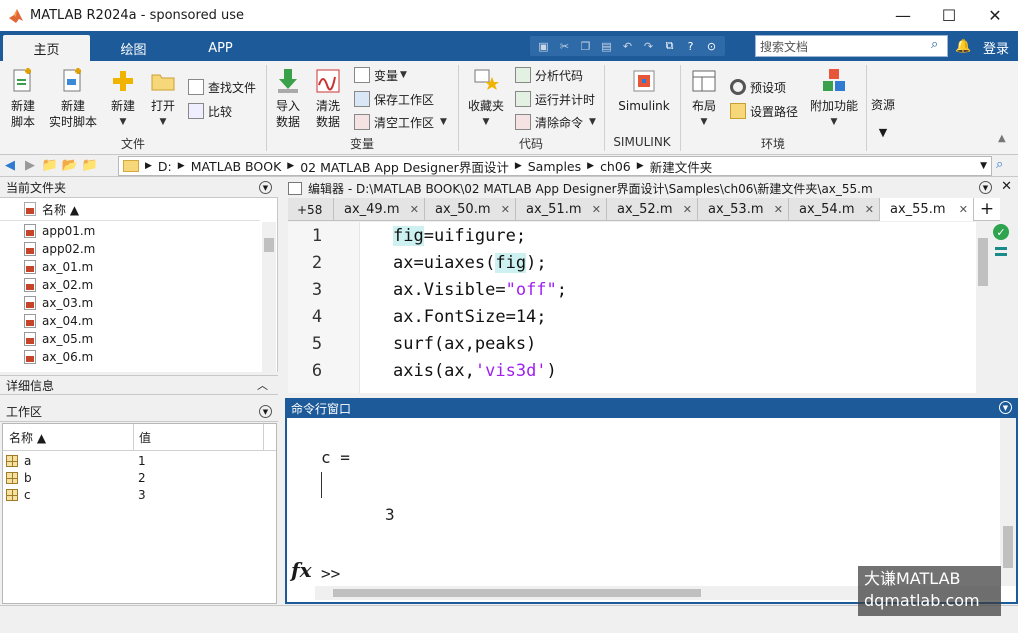  I want to click on copy-icon: ❐, so click(585, 46).